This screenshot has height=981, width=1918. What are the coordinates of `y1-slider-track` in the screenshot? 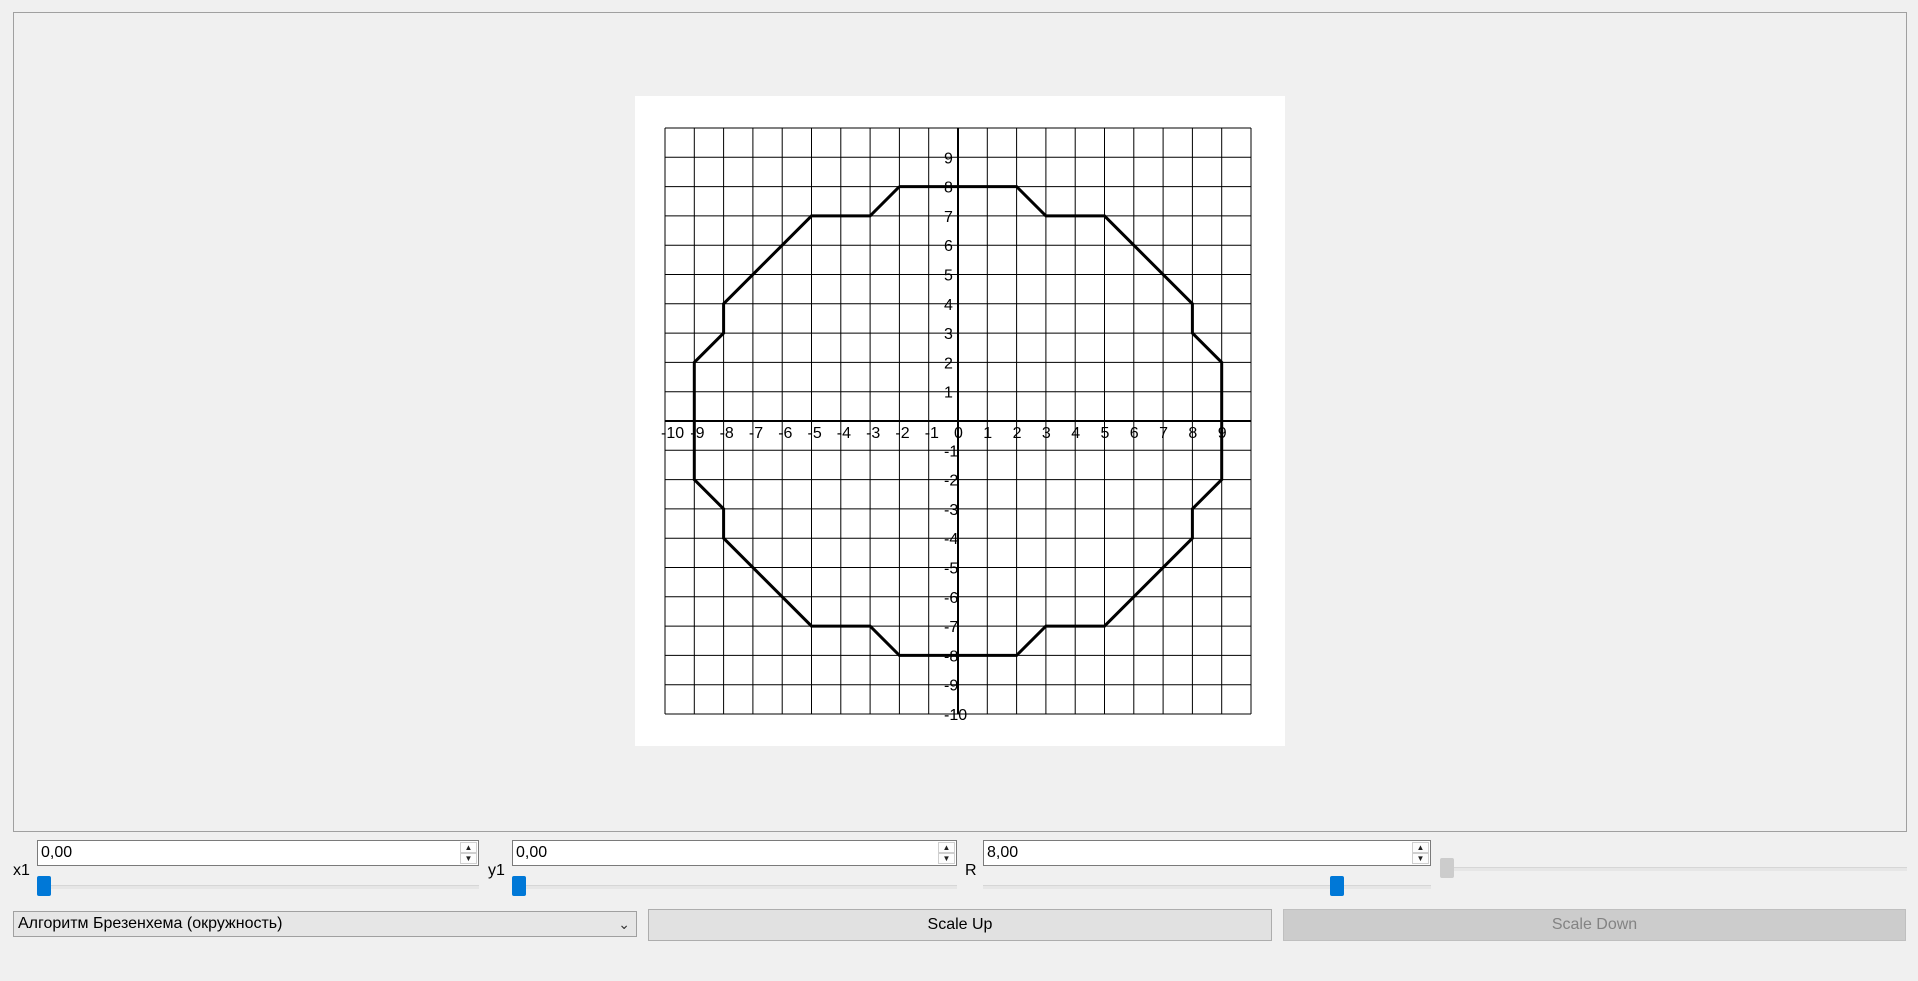 It's located at (734, 887).